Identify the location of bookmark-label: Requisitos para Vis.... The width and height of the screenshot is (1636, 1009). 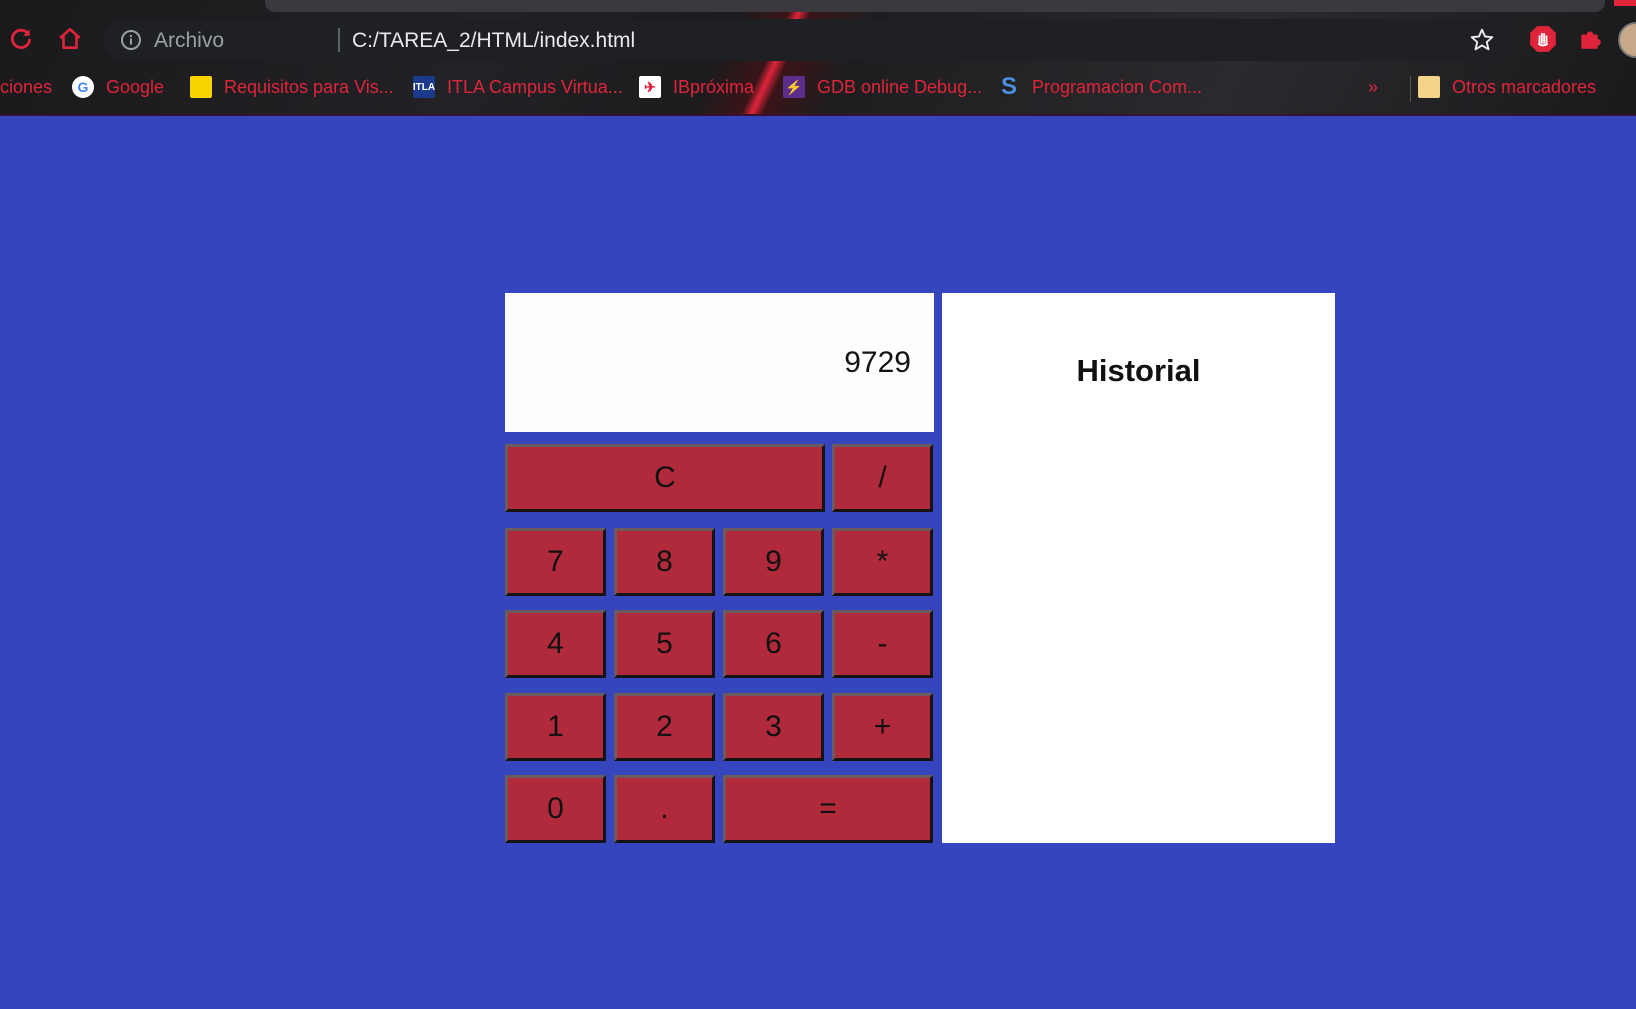
(309, 86).